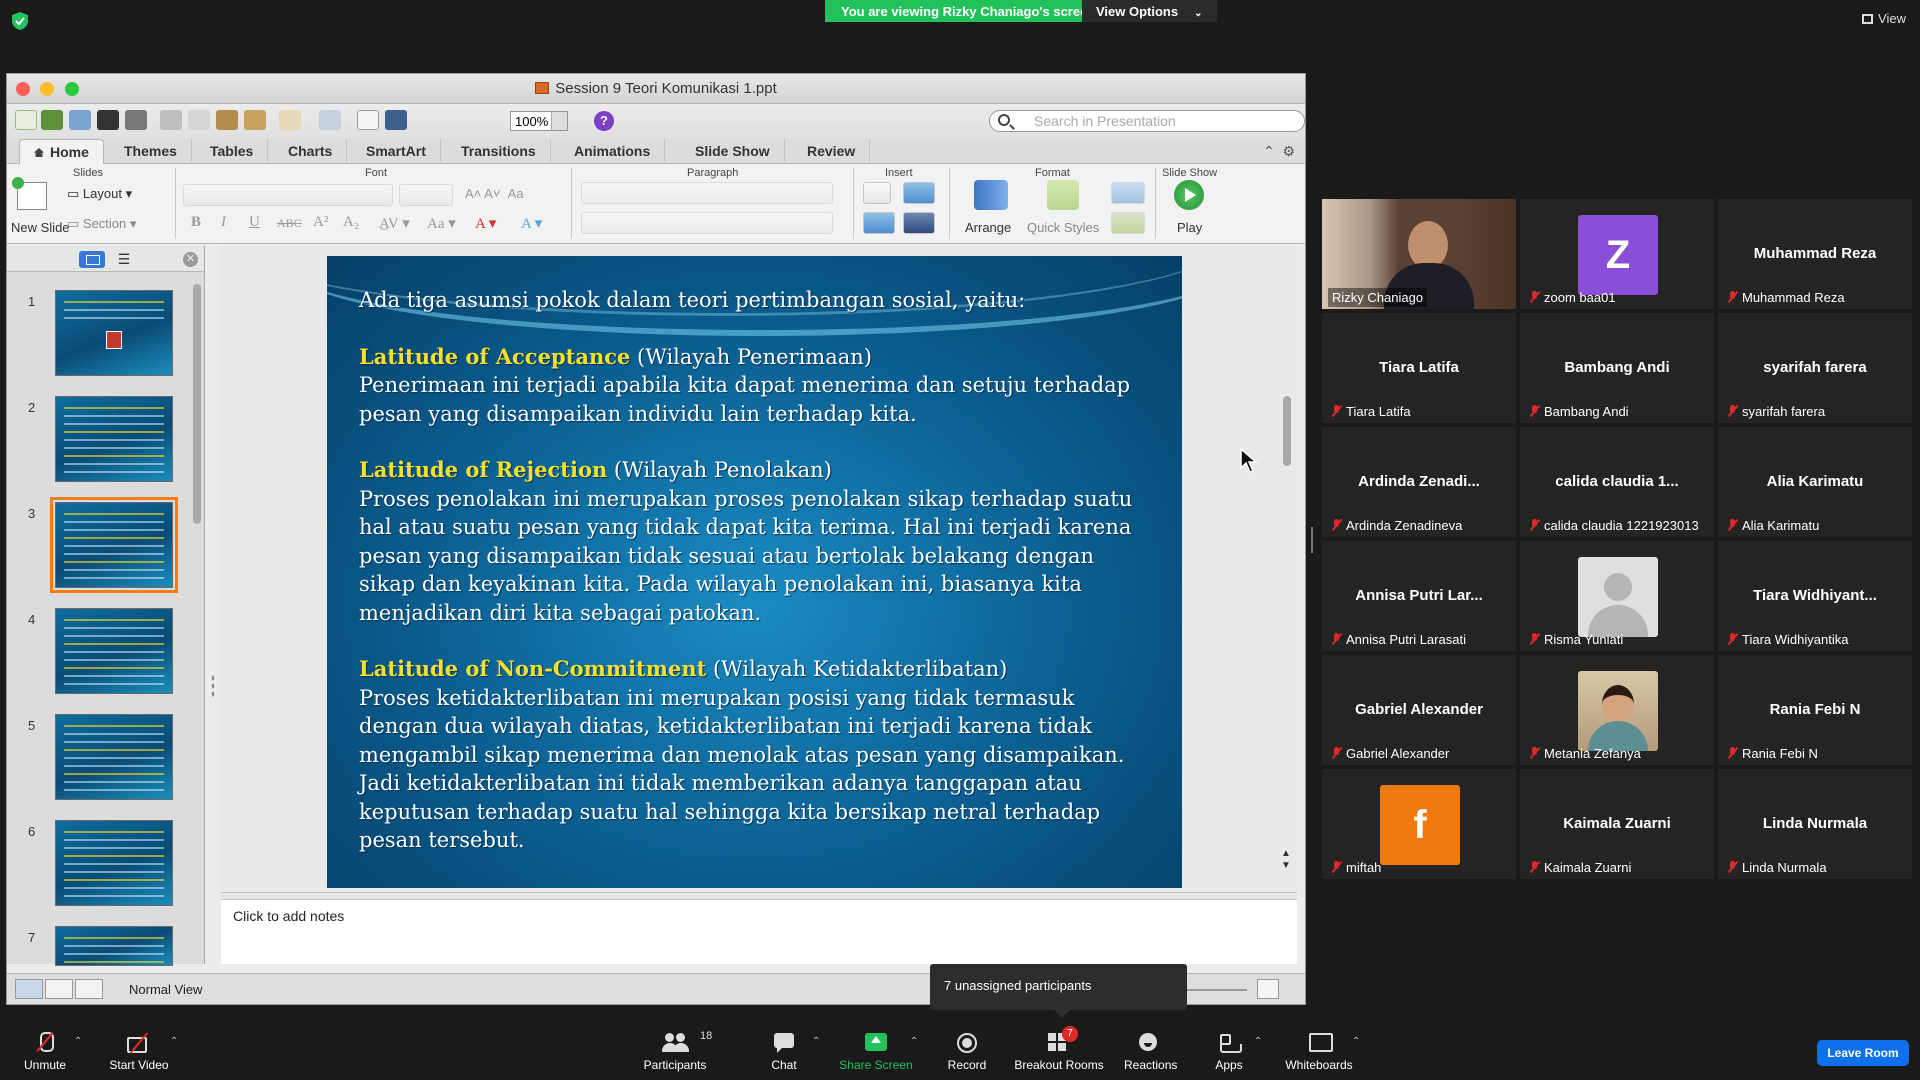  Describe the element at coordinates (52, 120) in the screenshot. I see `gallery-icon` at that location.